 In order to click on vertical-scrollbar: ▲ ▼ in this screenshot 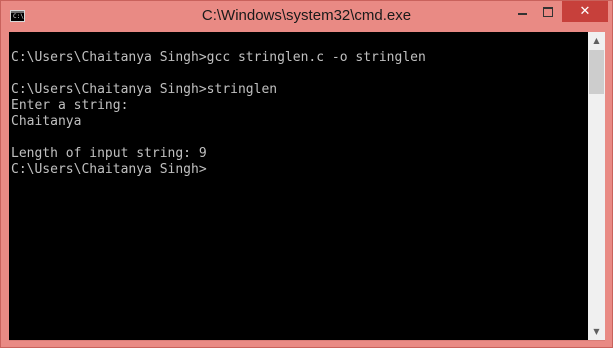, I will do `click(596, 186)`.